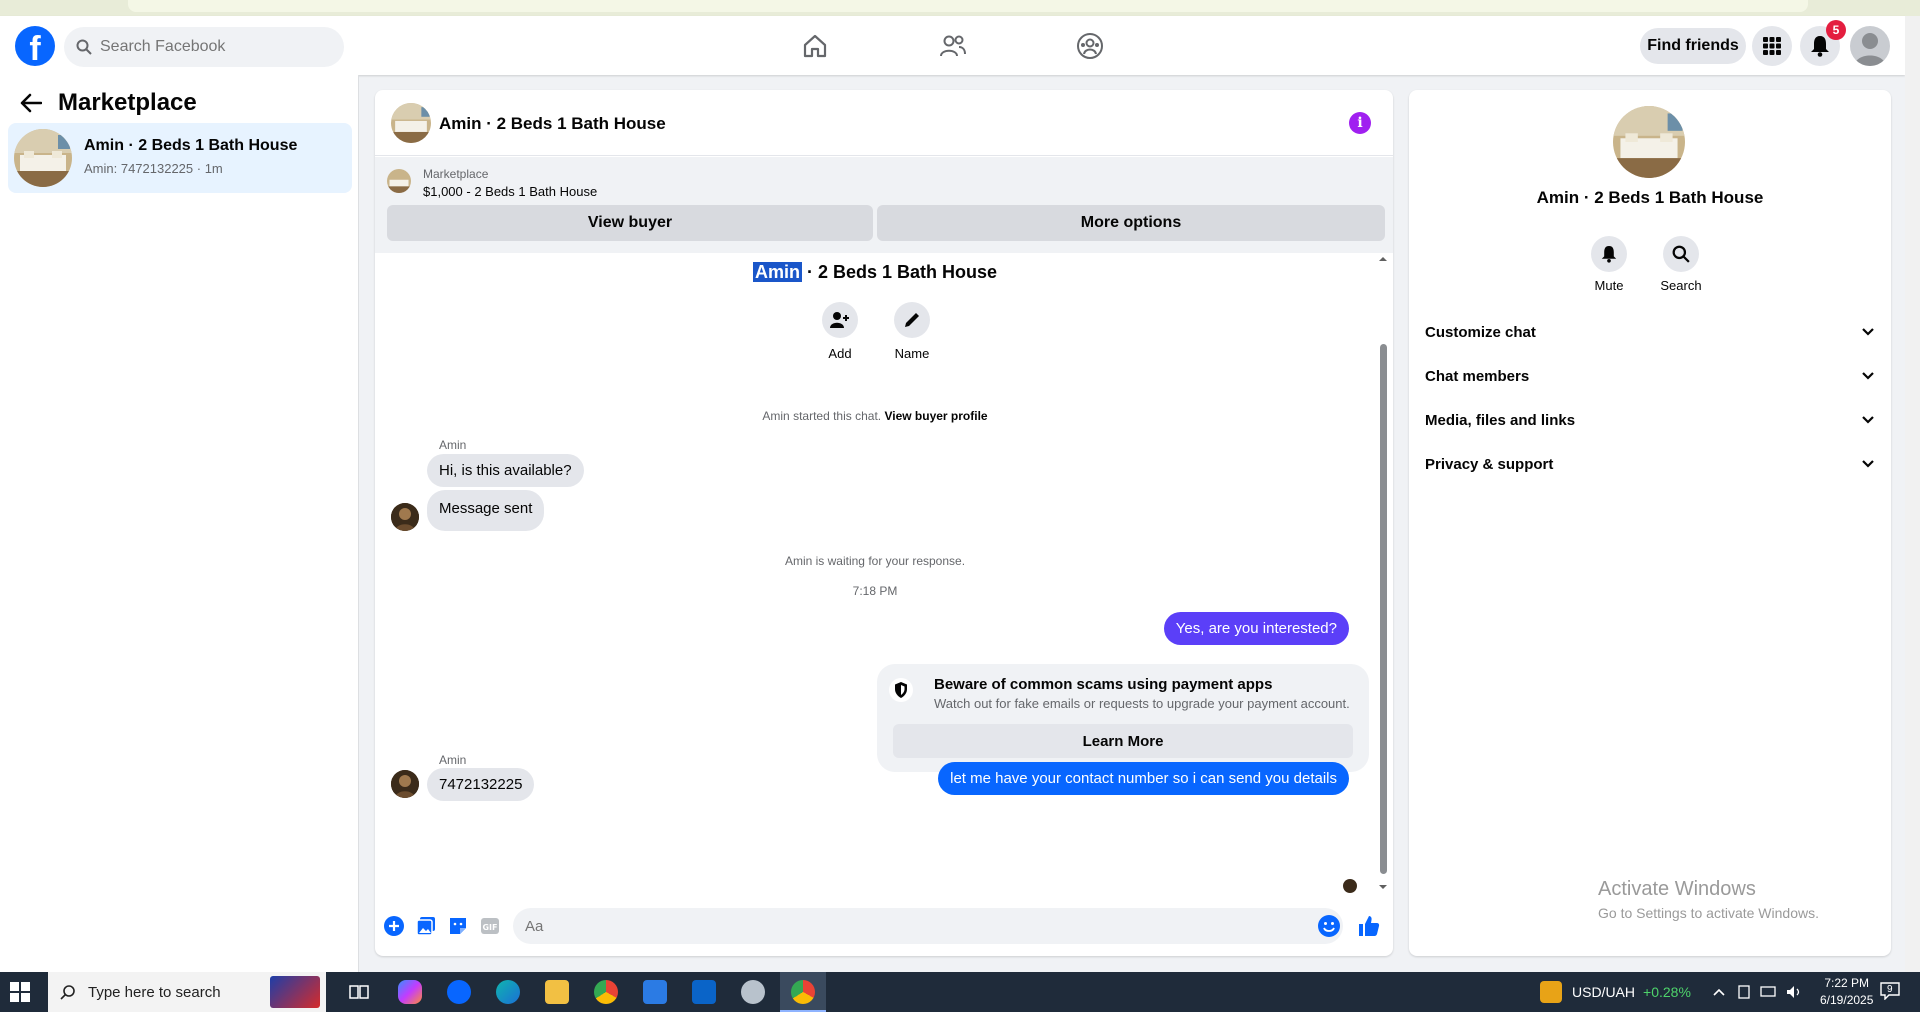 This screenshot has width=1920, height=1012. Describe the element at coordinates (187, 992) in the screenshot. I see `taskbar-search: Type here to search` at that location.